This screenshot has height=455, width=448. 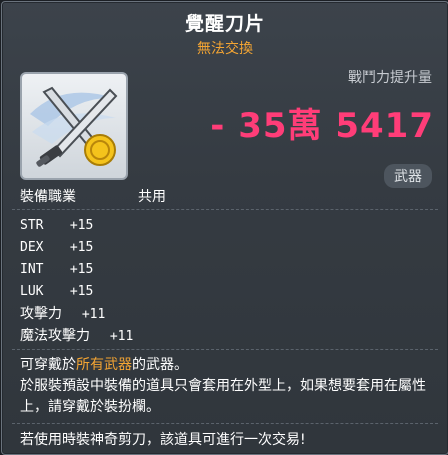 I want to click on stat-name: STR, so click(x=32, y=225).